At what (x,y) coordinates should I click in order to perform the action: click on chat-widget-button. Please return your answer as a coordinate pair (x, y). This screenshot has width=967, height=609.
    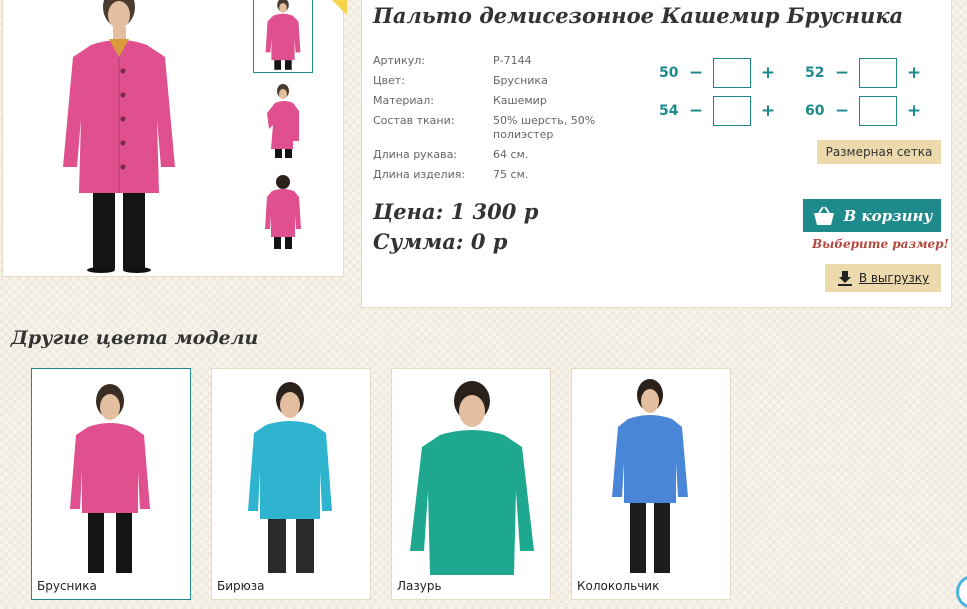
    Looking at the image, I should click on (961, 592).